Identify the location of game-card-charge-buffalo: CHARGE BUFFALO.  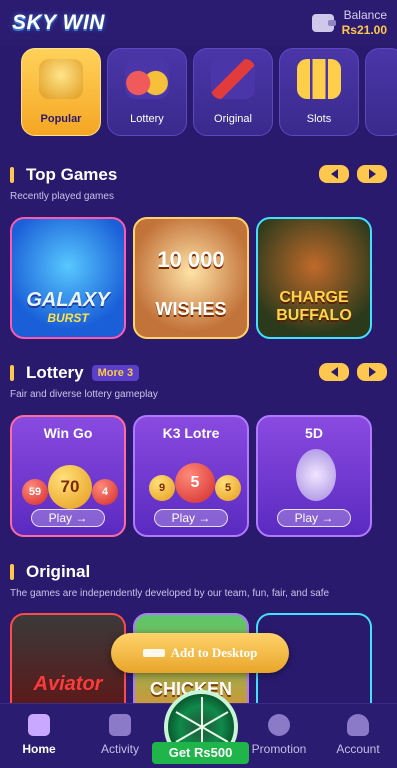
(314, 278).